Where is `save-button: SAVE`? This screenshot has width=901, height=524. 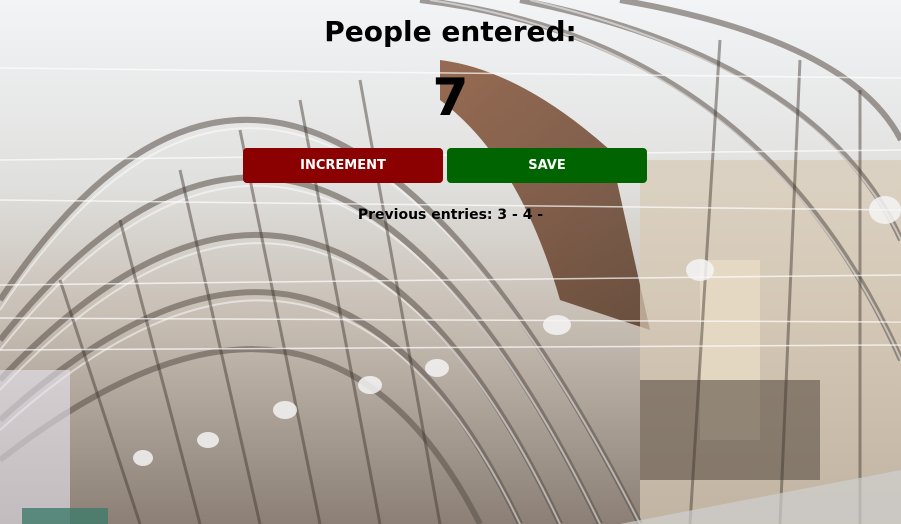
save-button: SAVE is located at coordinates (547, 165).